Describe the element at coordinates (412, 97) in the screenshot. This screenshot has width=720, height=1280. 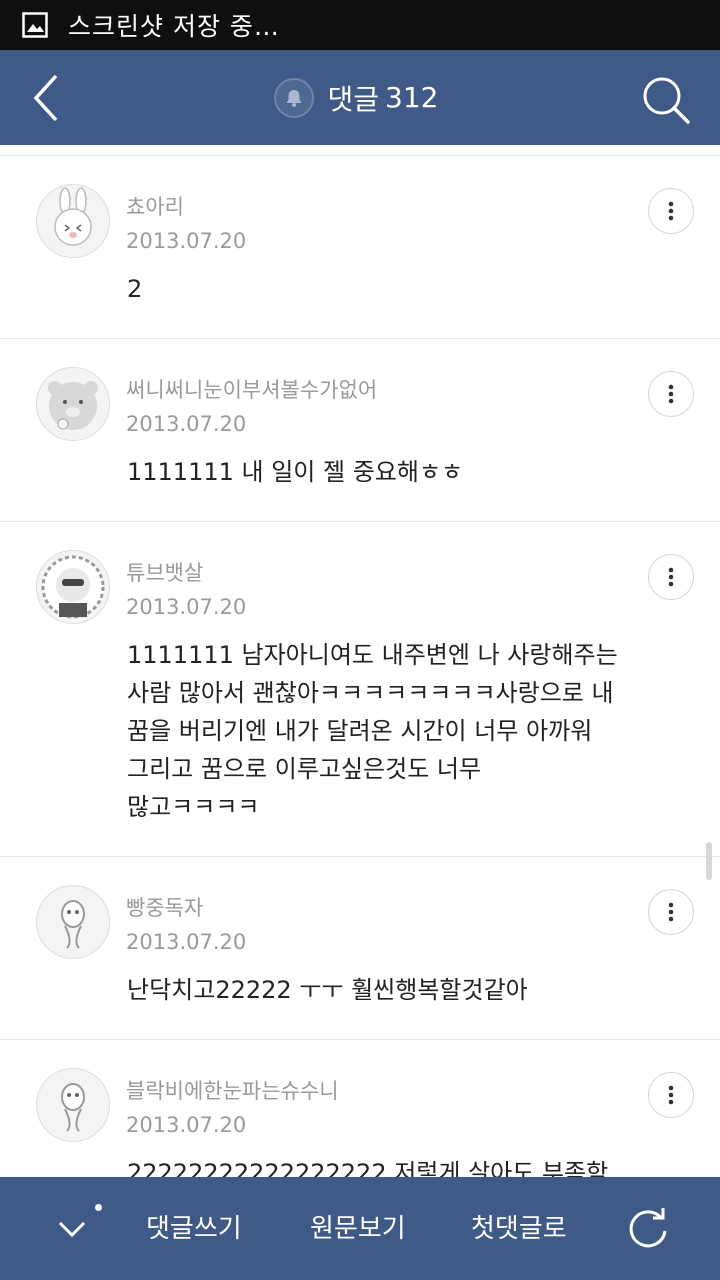
I see `comment-count: 312` at that location.